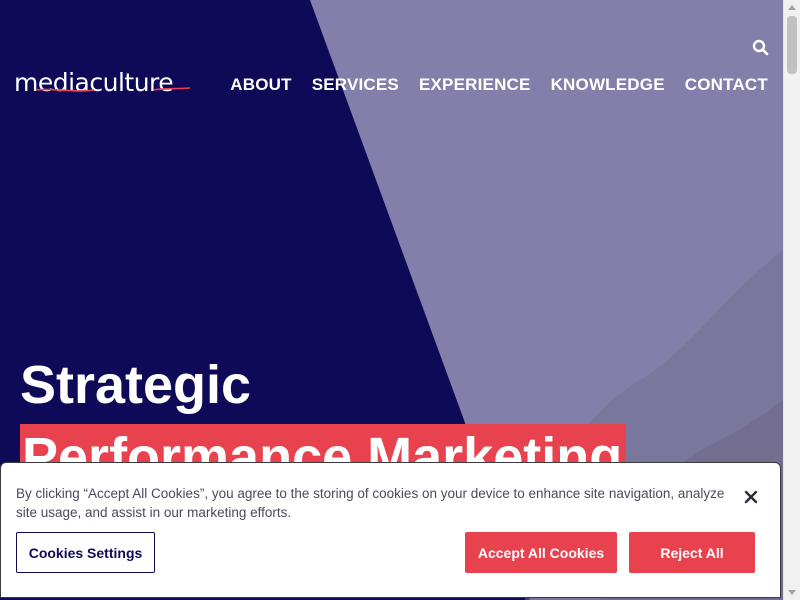 The height and width of the screenshot is (600, 800). What do you see at coordinates (791, 300) in the screenshot?
I see `vertical-scrollbar` at bounding box center [791, 300].